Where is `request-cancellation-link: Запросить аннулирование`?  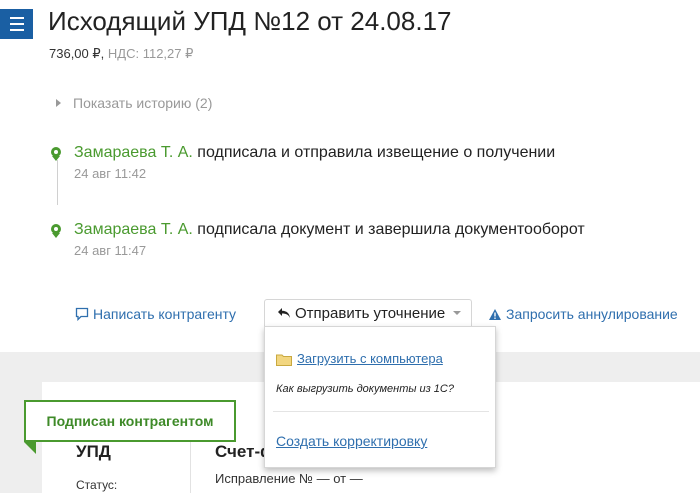
request-cancellation-link: Запросить аннулирование is located at coordinates (583, 314).